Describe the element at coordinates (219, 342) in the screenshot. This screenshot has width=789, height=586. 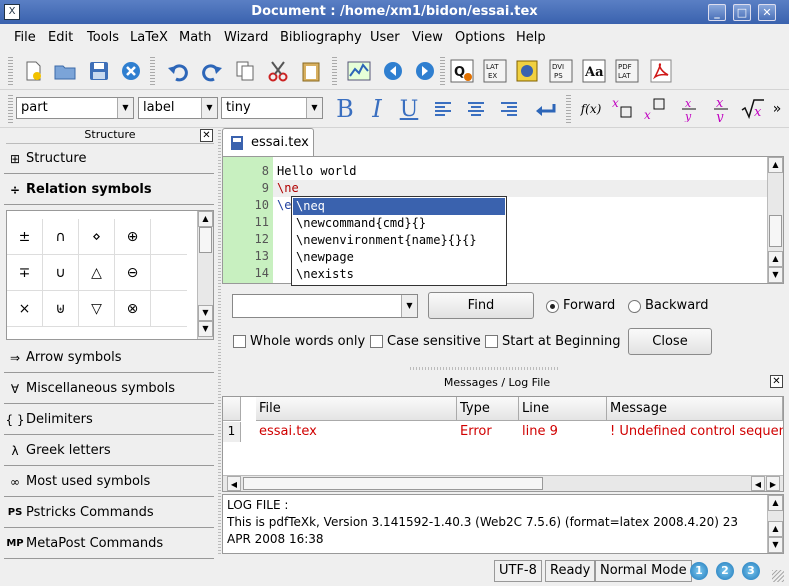
I see `vertical-splitter` at that location.